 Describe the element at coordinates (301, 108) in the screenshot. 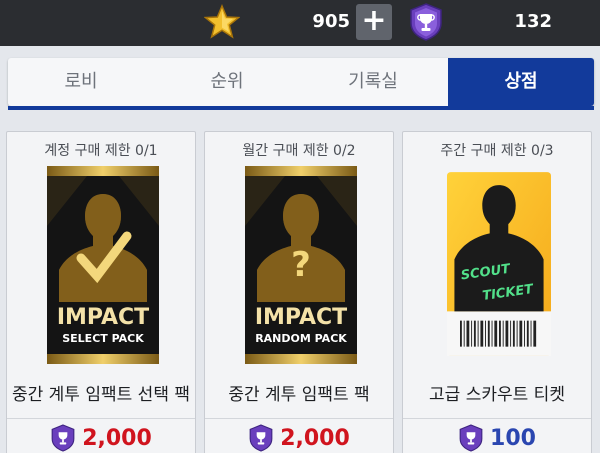

I see `tab-underline` at that location.